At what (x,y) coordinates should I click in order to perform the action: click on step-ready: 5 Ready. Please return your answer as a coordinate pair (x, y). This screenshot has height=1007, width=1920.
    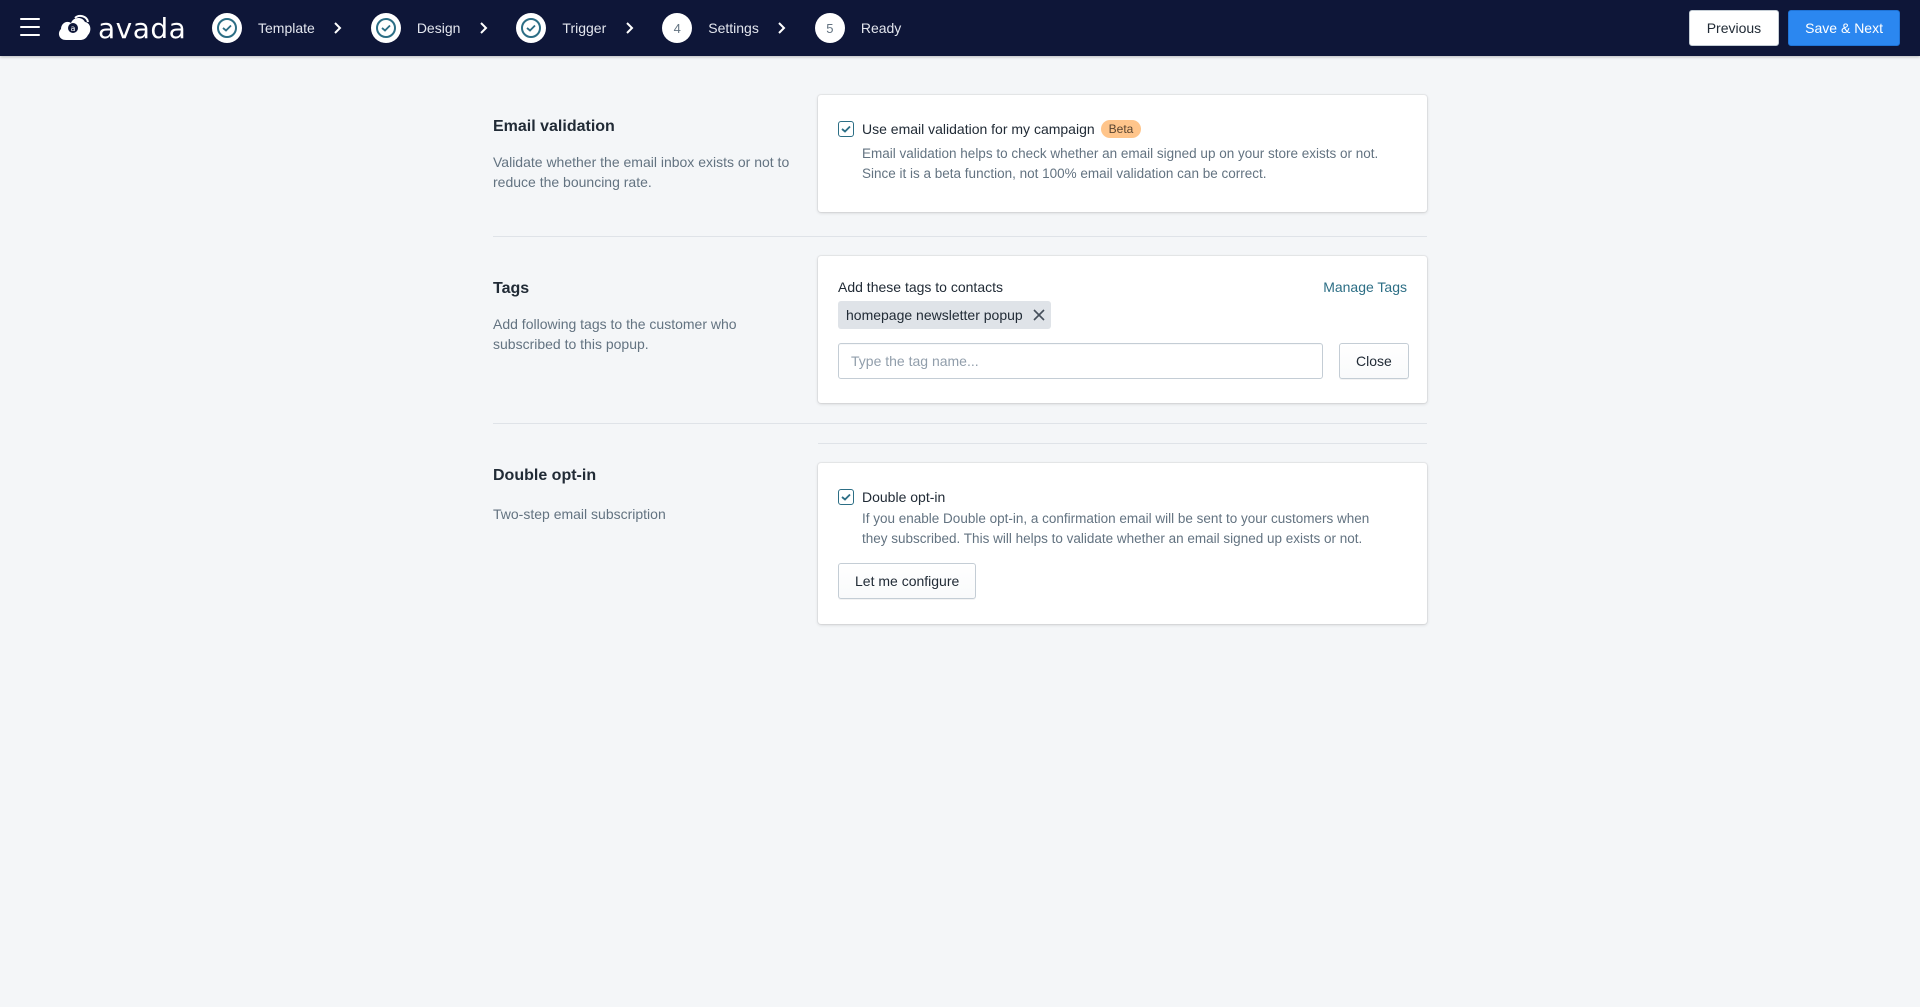
    Looking at the image, I should click on (858, 28).